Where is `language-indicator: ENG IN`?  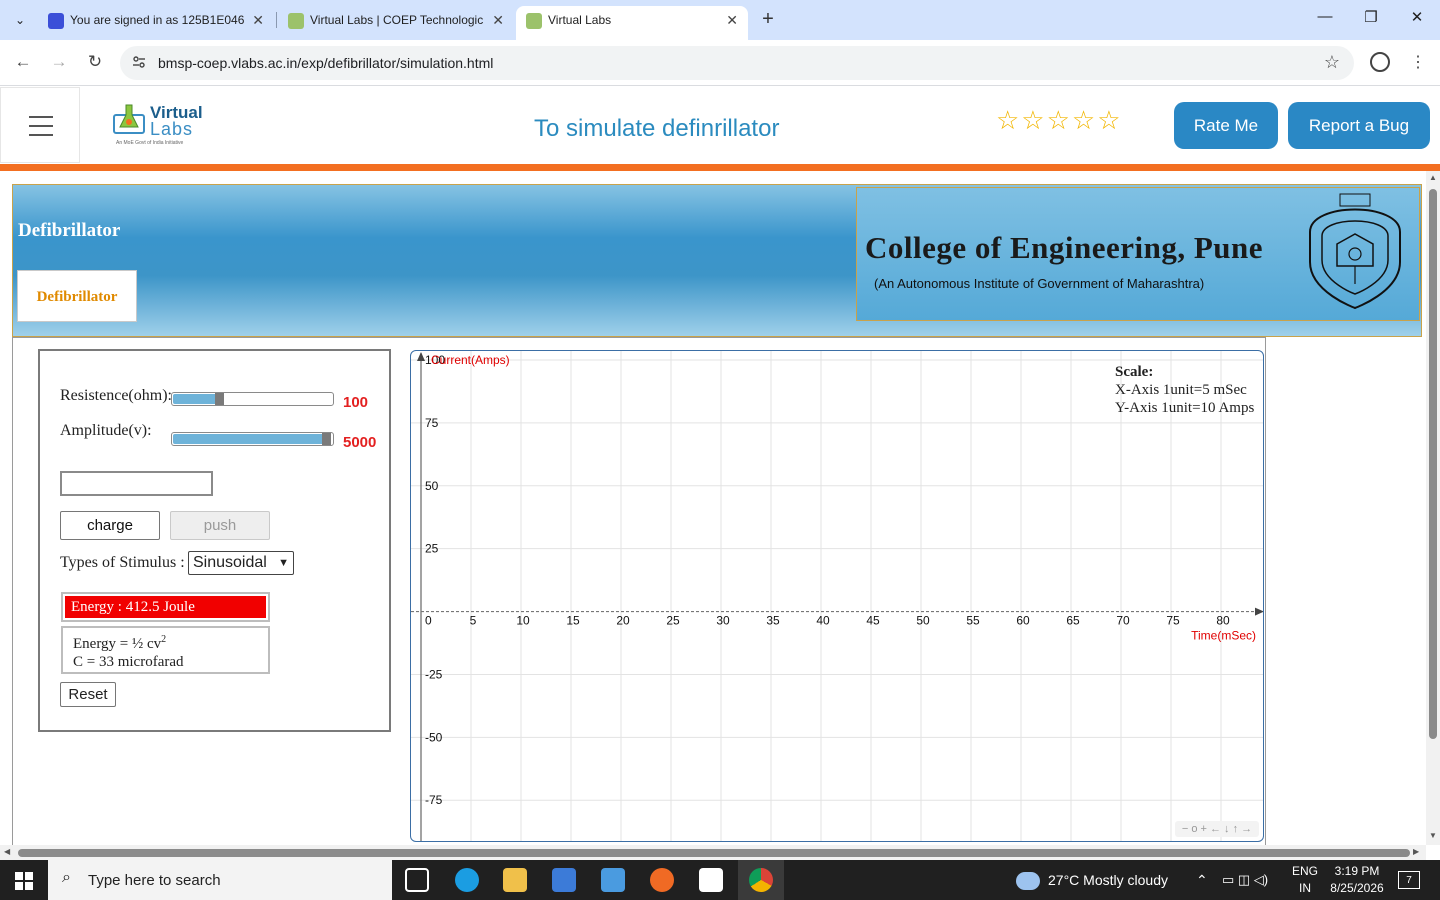
language-indicator: ENG IN is located at coordinates (1305, 880).